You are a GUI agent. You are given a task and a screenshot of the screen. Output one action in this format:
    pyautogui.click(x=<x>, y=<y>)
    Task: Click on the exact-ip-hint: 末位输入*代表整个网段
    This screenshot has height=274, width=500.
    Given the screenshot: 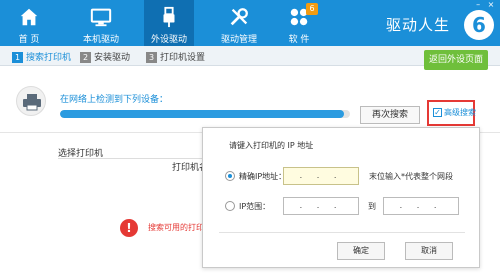 What is the action you would take?
    pyautogui.click(x=411, y=176)
    